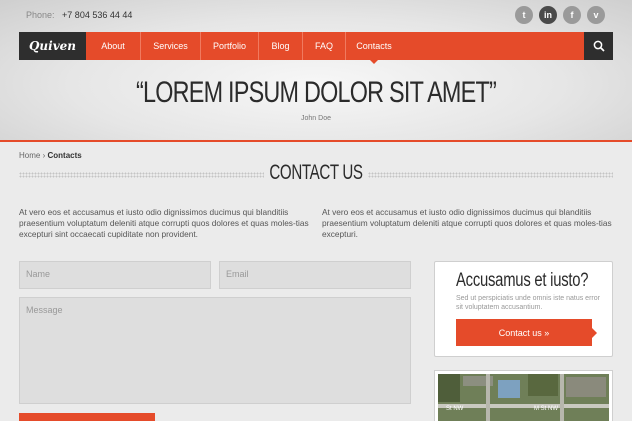  Describe the element at coordinates (113, 46) in the screenshot. I see `nav-item-about: About` at that location.